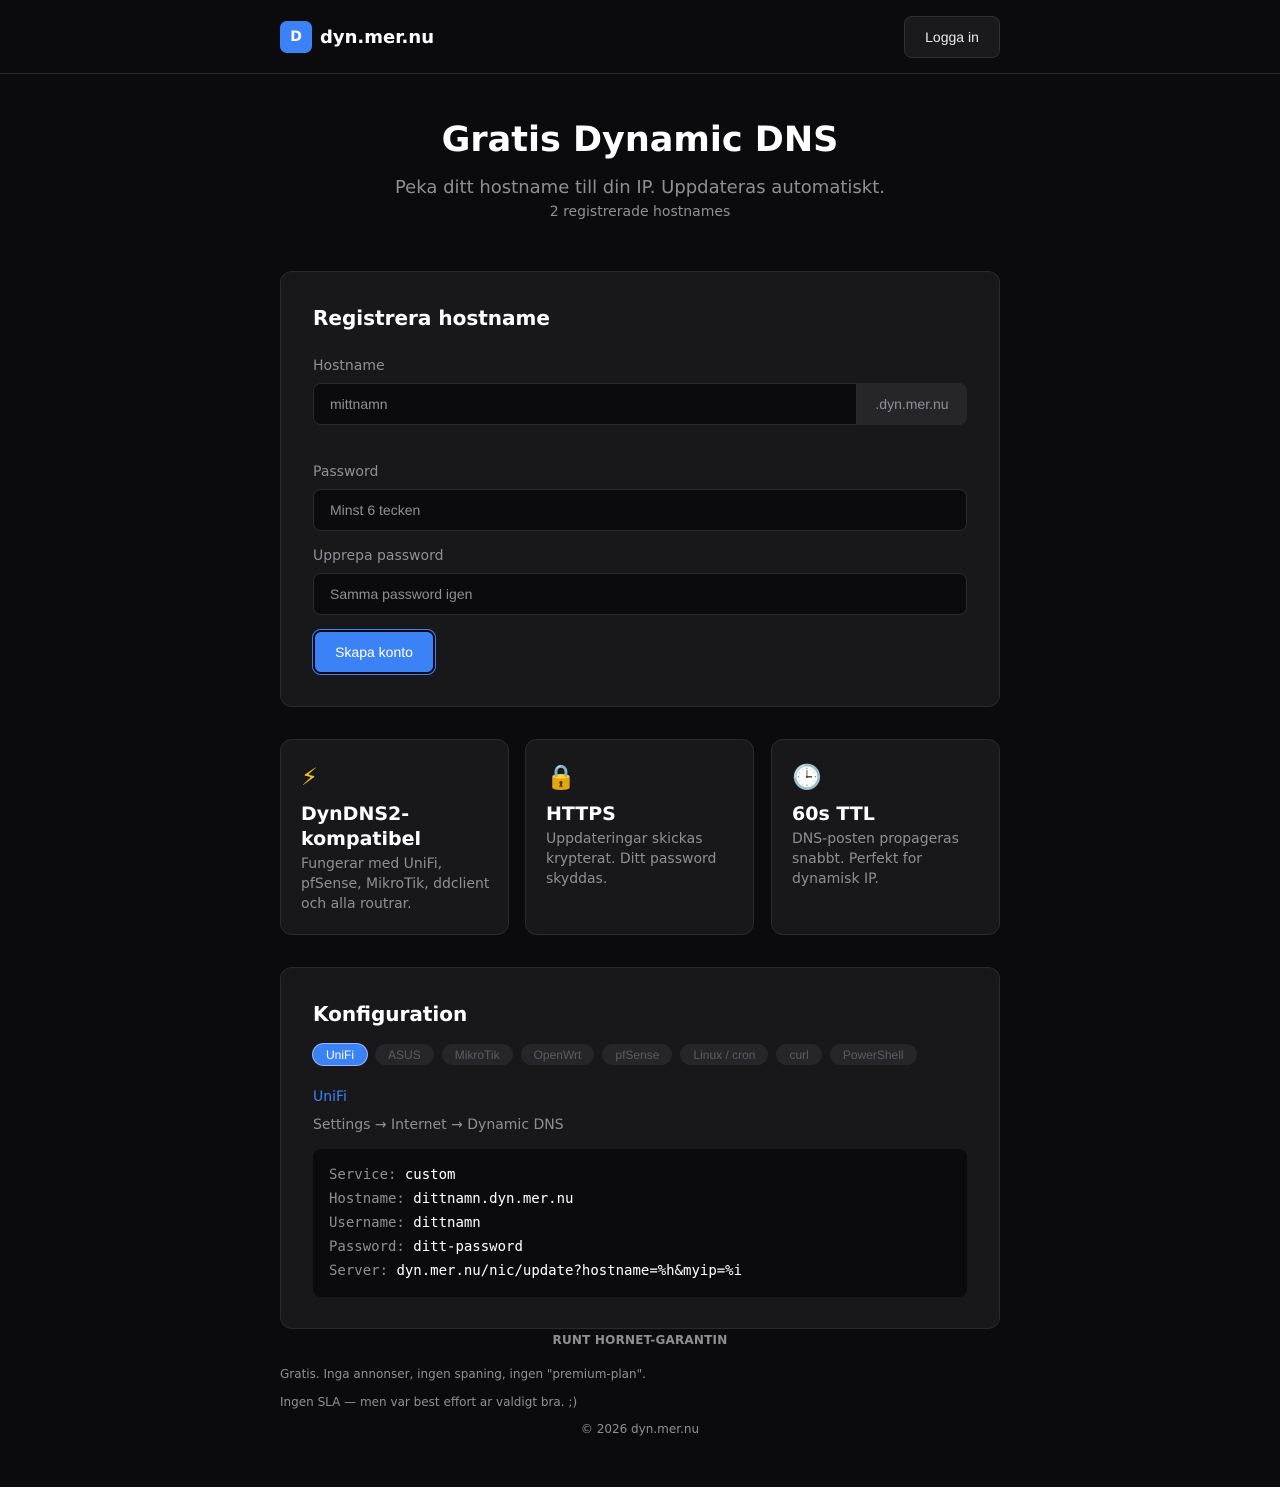  Describe the element at coordinates (309, 777) in the screenshot. I see `lightning-icon: ⚡` at that location.